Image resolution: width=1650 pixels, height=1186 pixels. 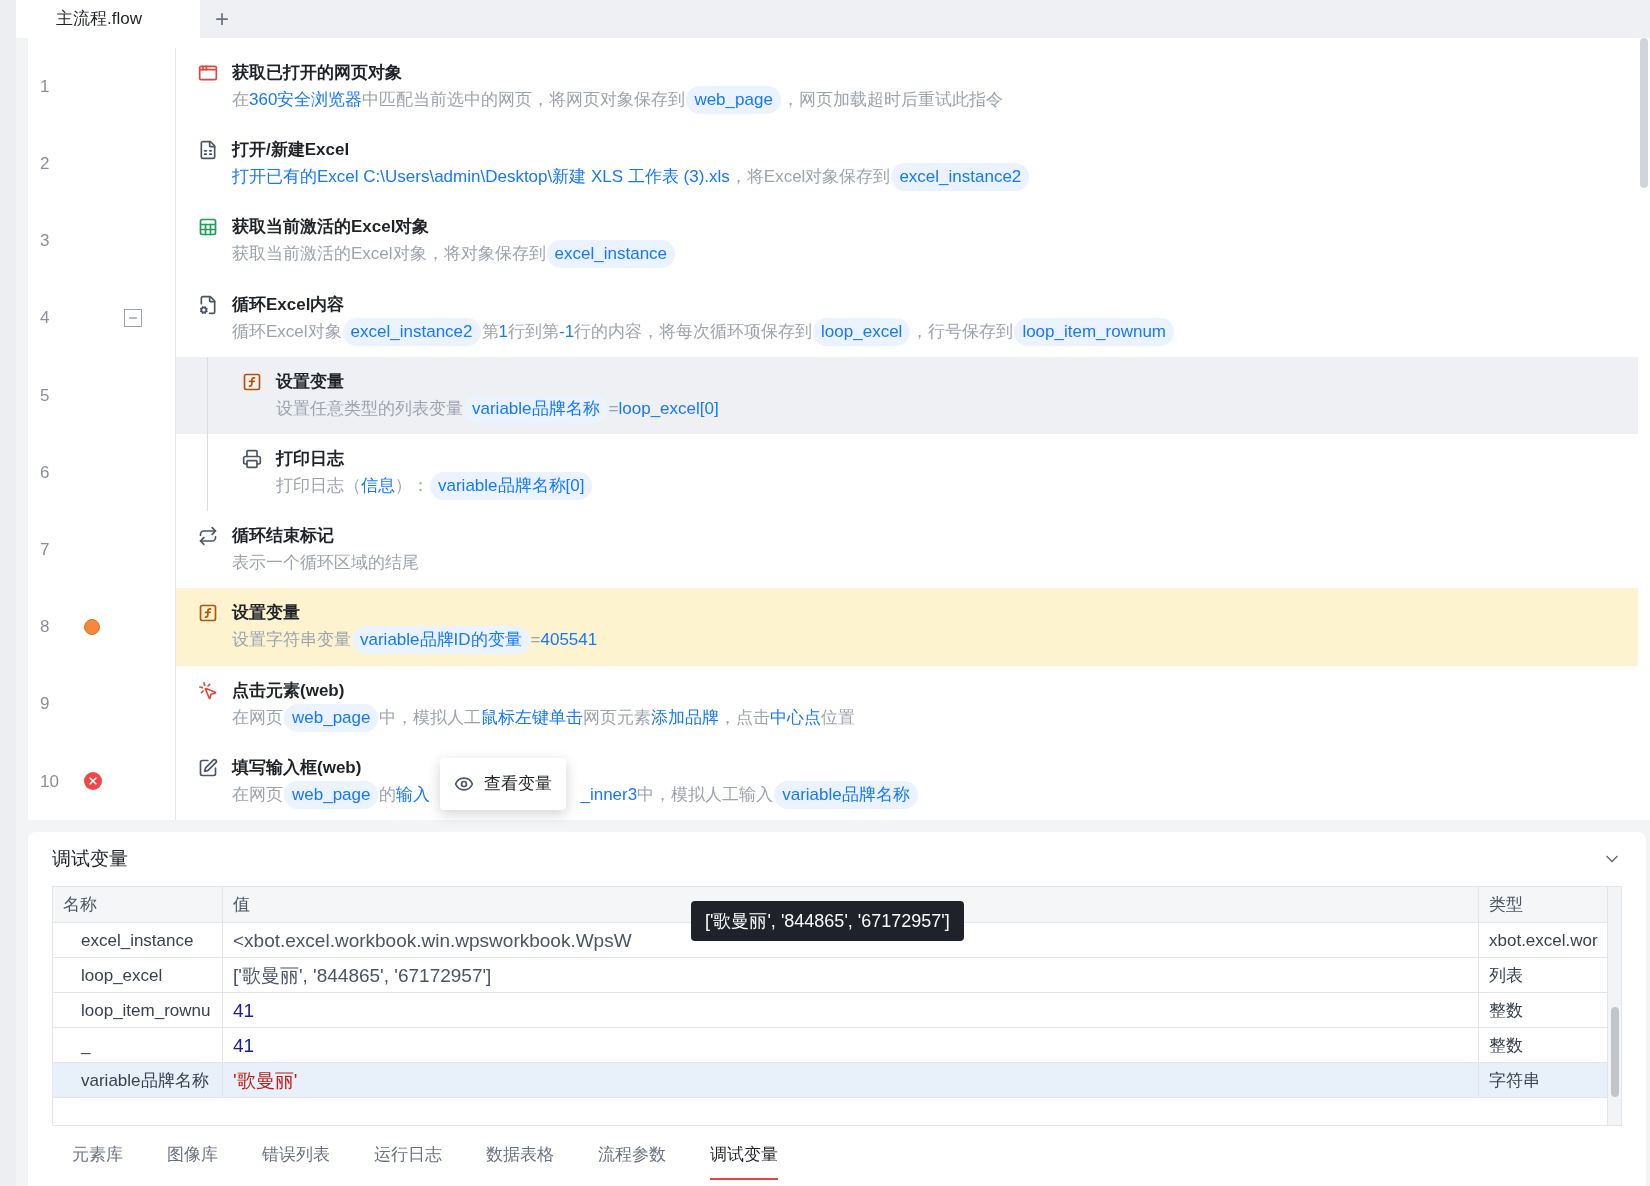 What do you see at coordinates (192, 1161) in the screenshot?
I see `panel-tab: 图像库` at bounding box center [192, 1161].